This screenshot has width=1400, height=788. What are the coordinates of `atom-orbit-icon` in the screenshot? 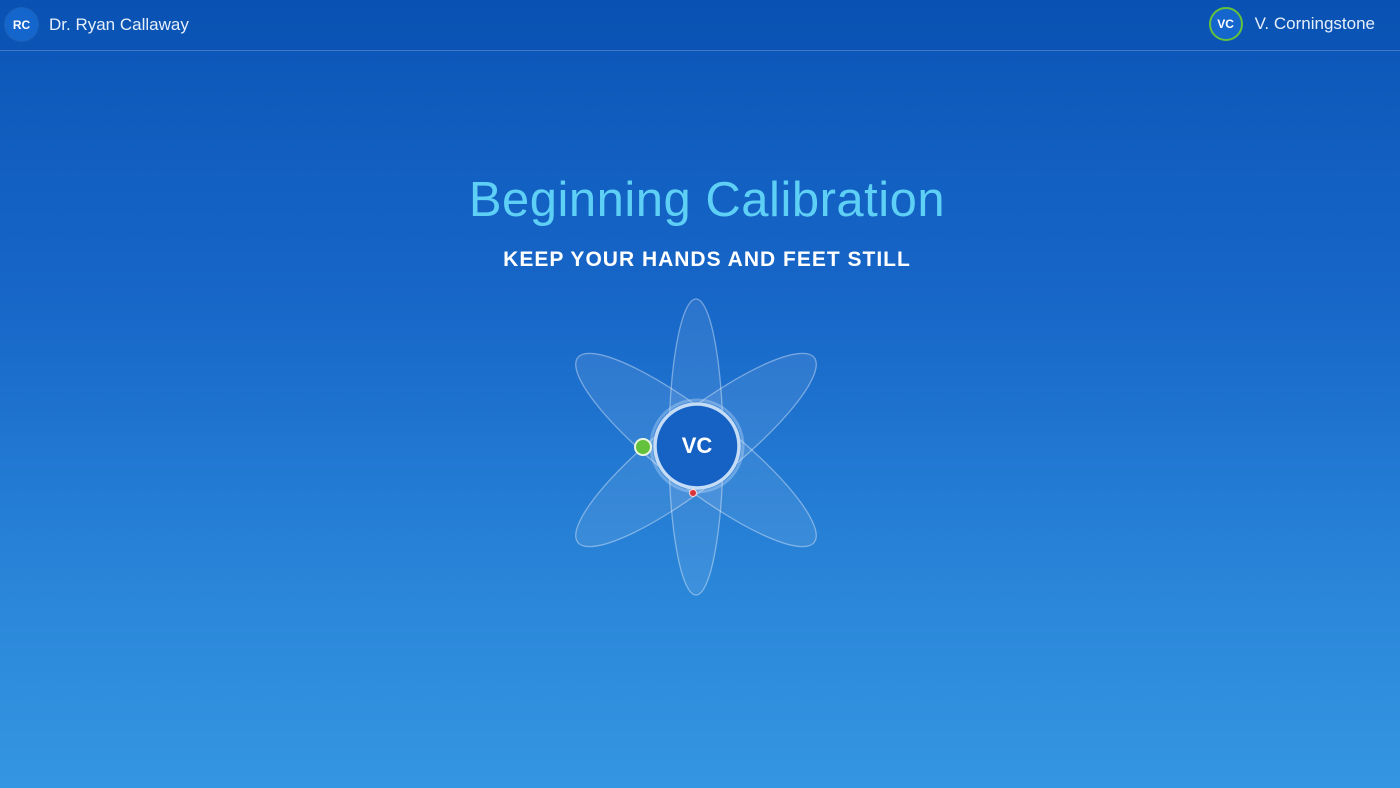 It's located at (696, 447).